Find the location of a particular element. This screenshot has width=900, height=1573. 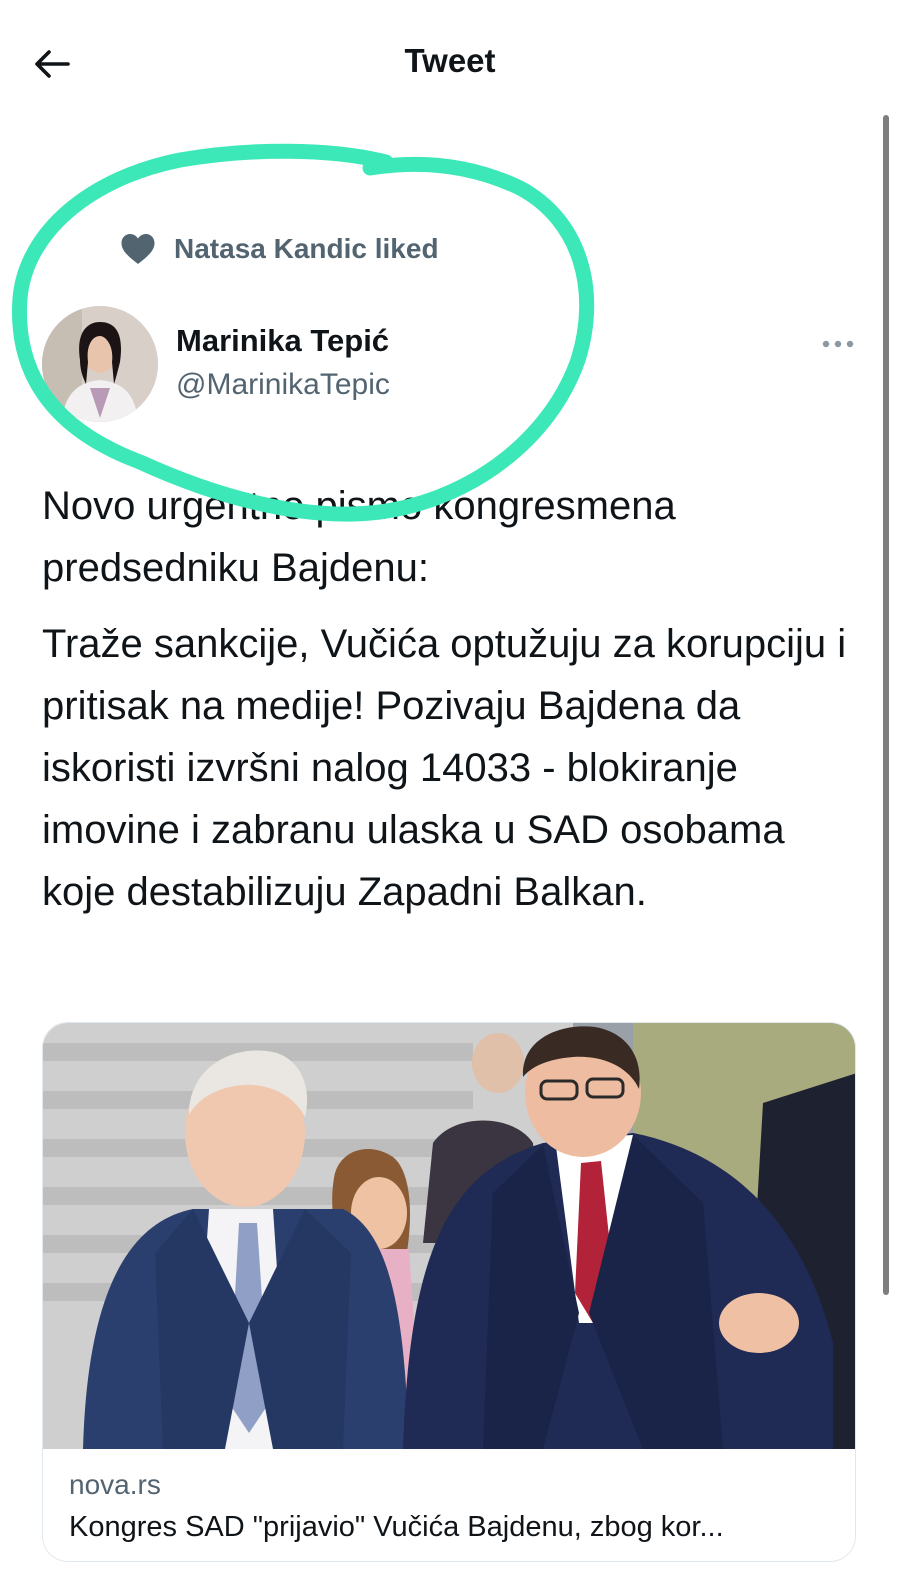

author-handle: @MarinikaTepic is located at coordinates (283, 385).